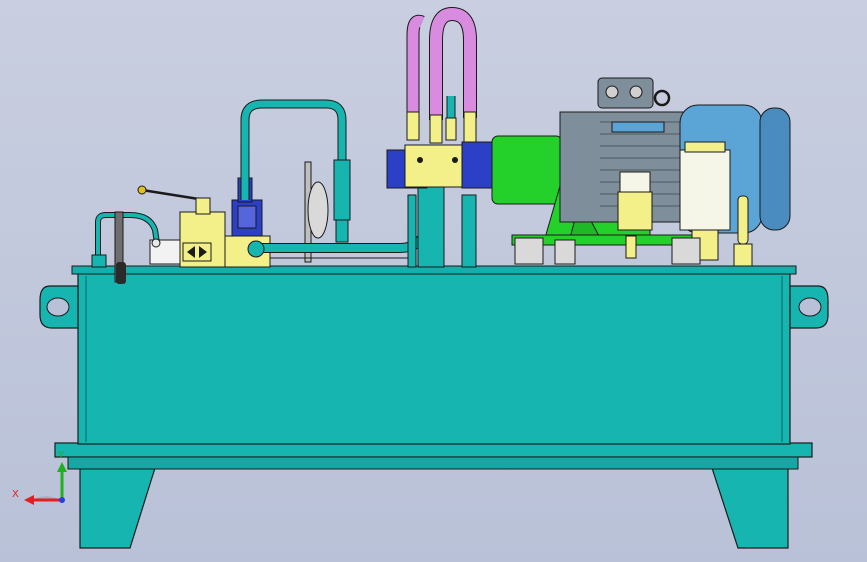 This screenshot has height=562, width=867. What do you see at coordinates (441, 75) in the screenshot?
I see `hydraulic-hoses` at bounding box center [441, 75].